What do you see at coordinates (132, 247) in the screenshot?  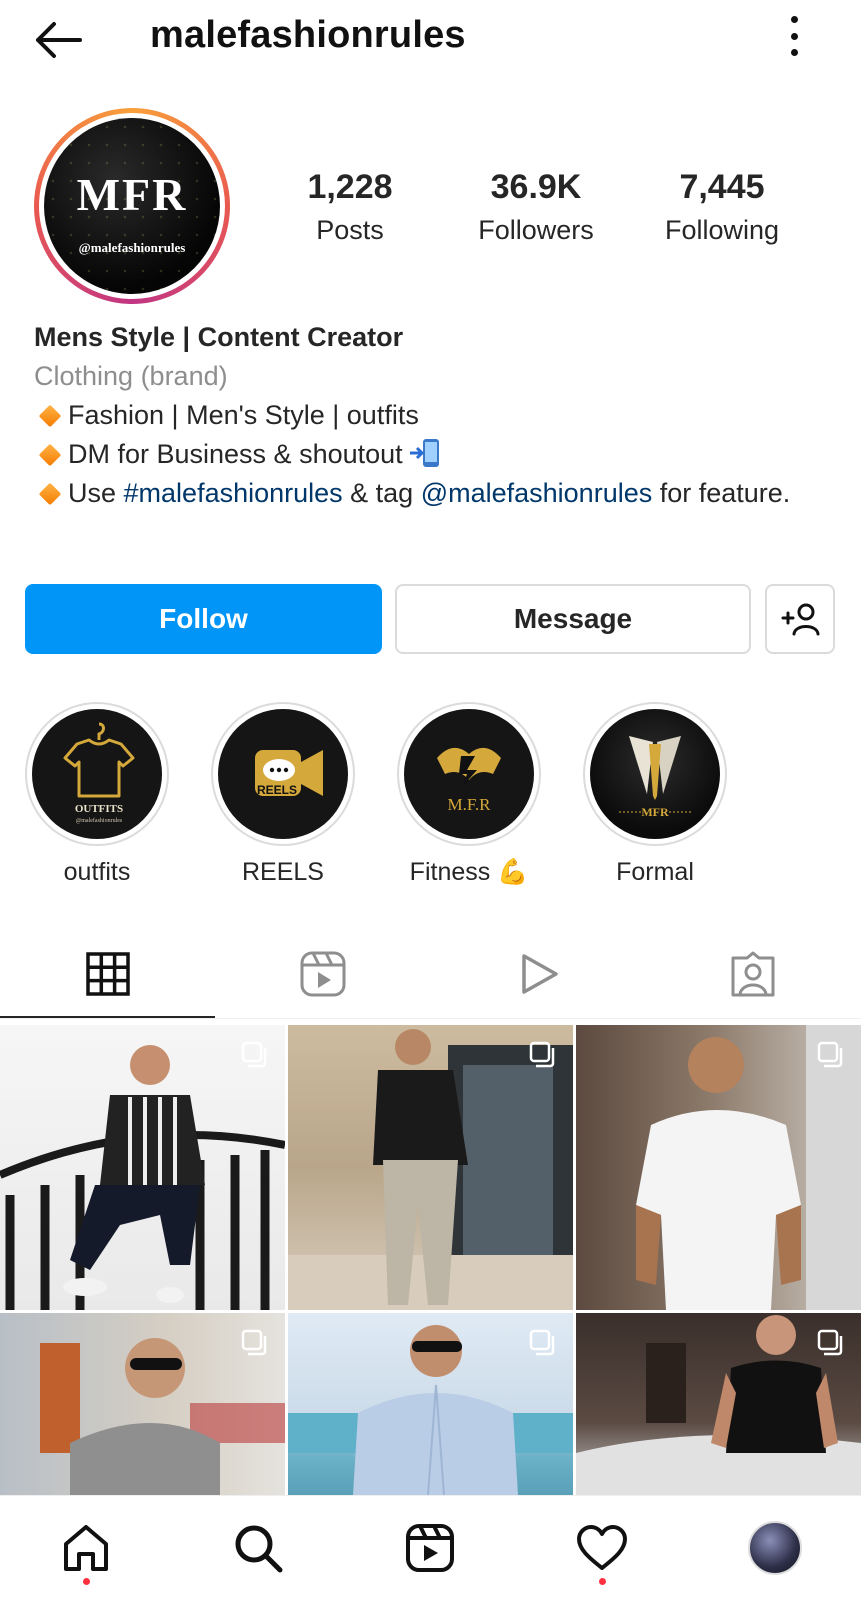 I see `avatar-logo-handle: @malefashionrules` at bounding box center [132, 247].